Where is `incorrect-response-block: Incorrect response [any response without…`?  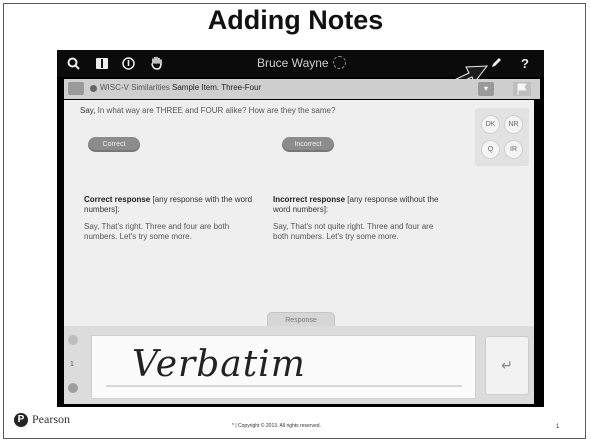
incorrect-response-block: Incorrect response [any response without… is located at coordinates (358, 218).